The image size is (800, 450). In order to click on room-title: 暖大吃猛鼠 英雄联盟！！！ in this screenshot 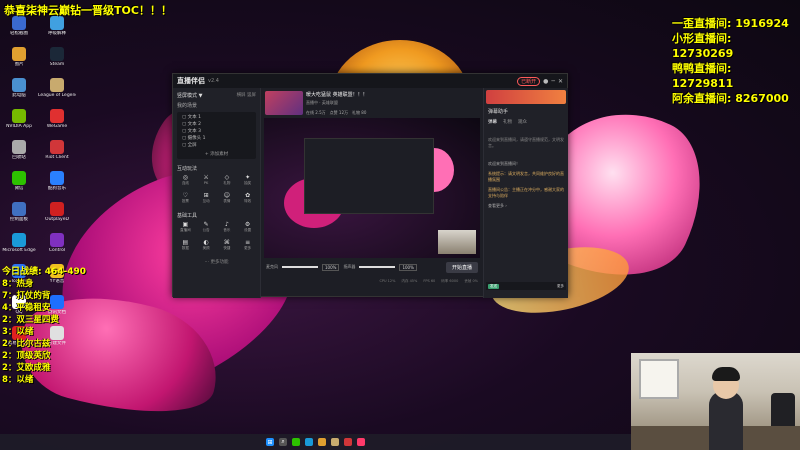, I will do `click(392, 94)`.